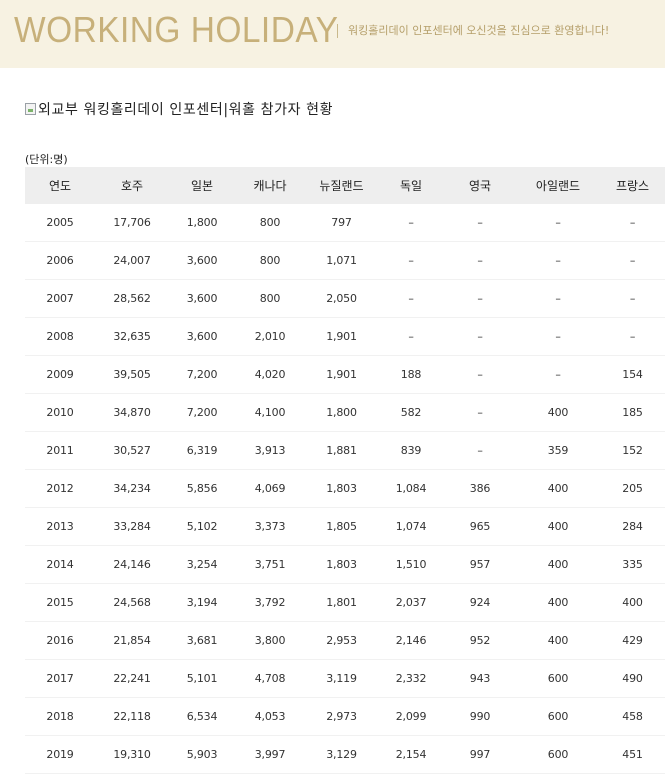  Describe the element at coordinates (132, 488) in the screenshot. I see `value-cell: 34,234` at that location.